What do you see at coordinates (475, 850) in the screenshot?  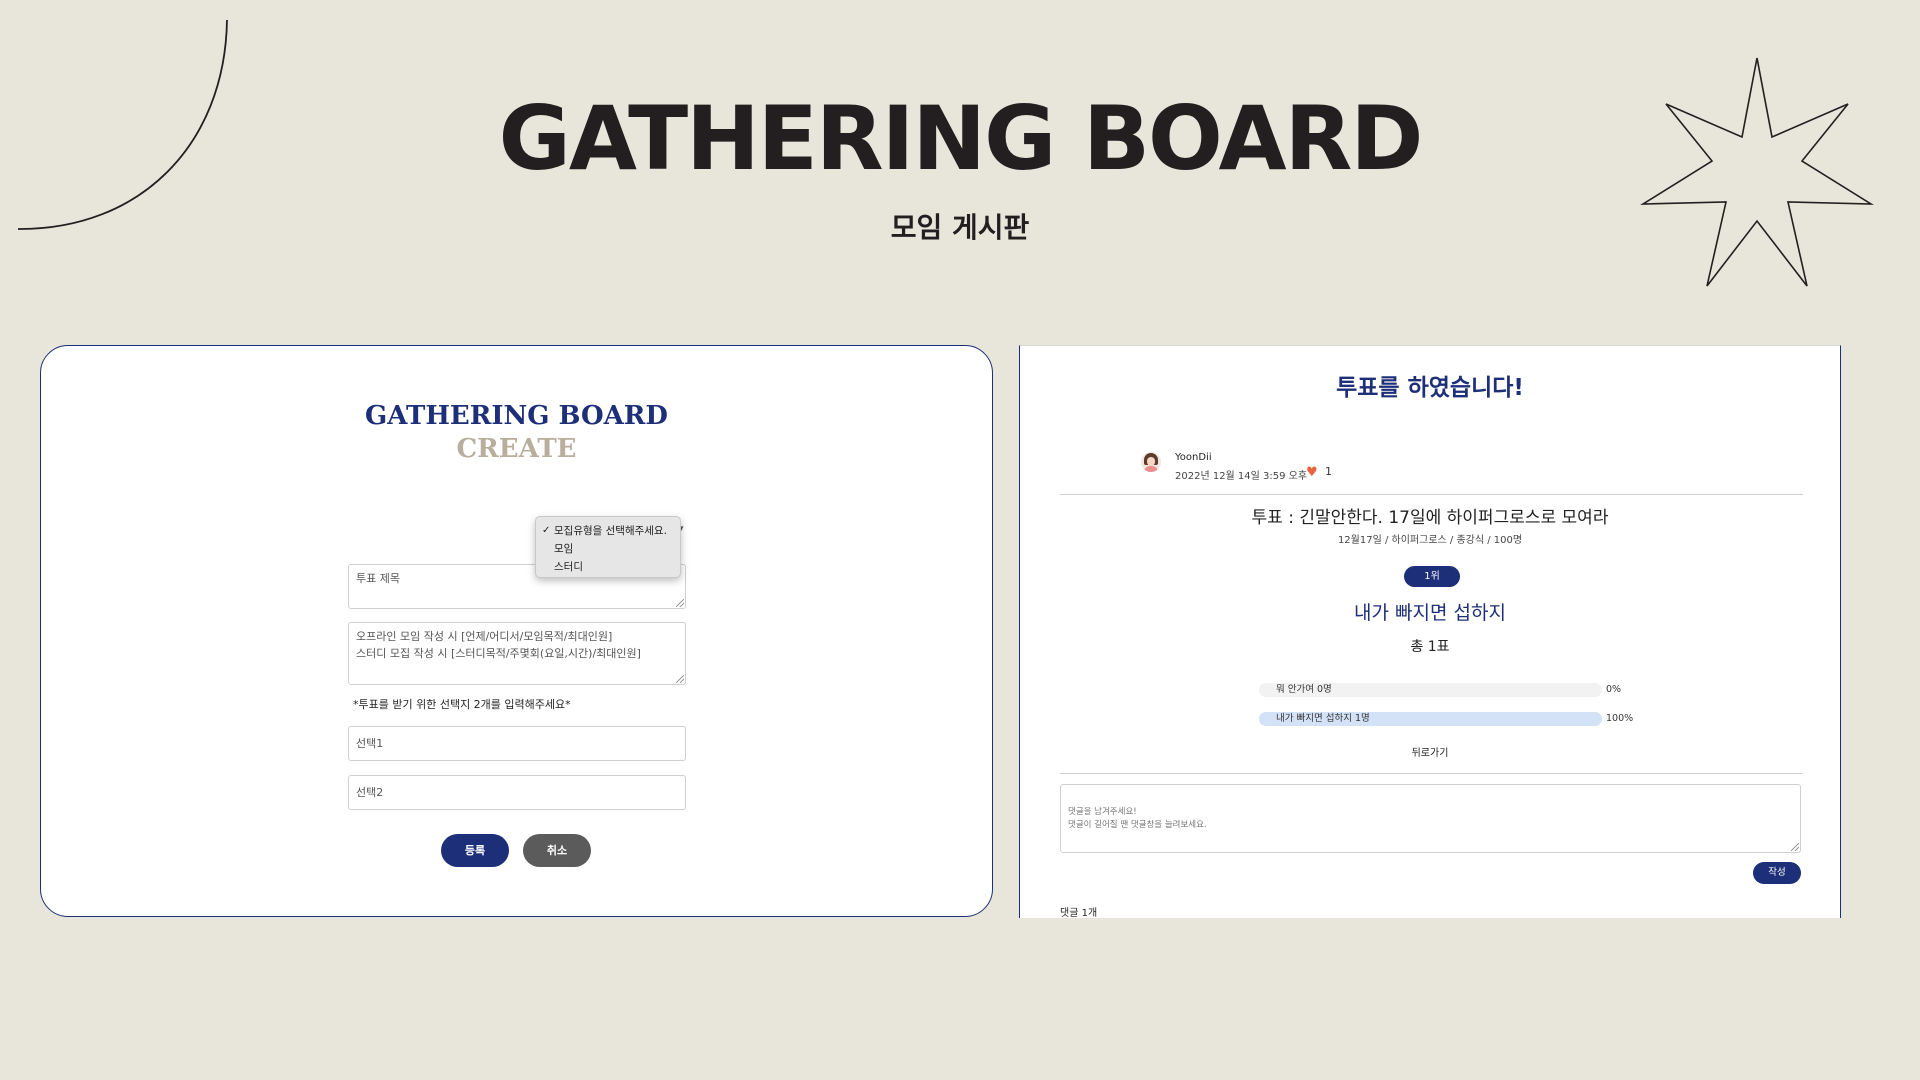 I see `submit-button: 등록` at bounding box center [475, 850].